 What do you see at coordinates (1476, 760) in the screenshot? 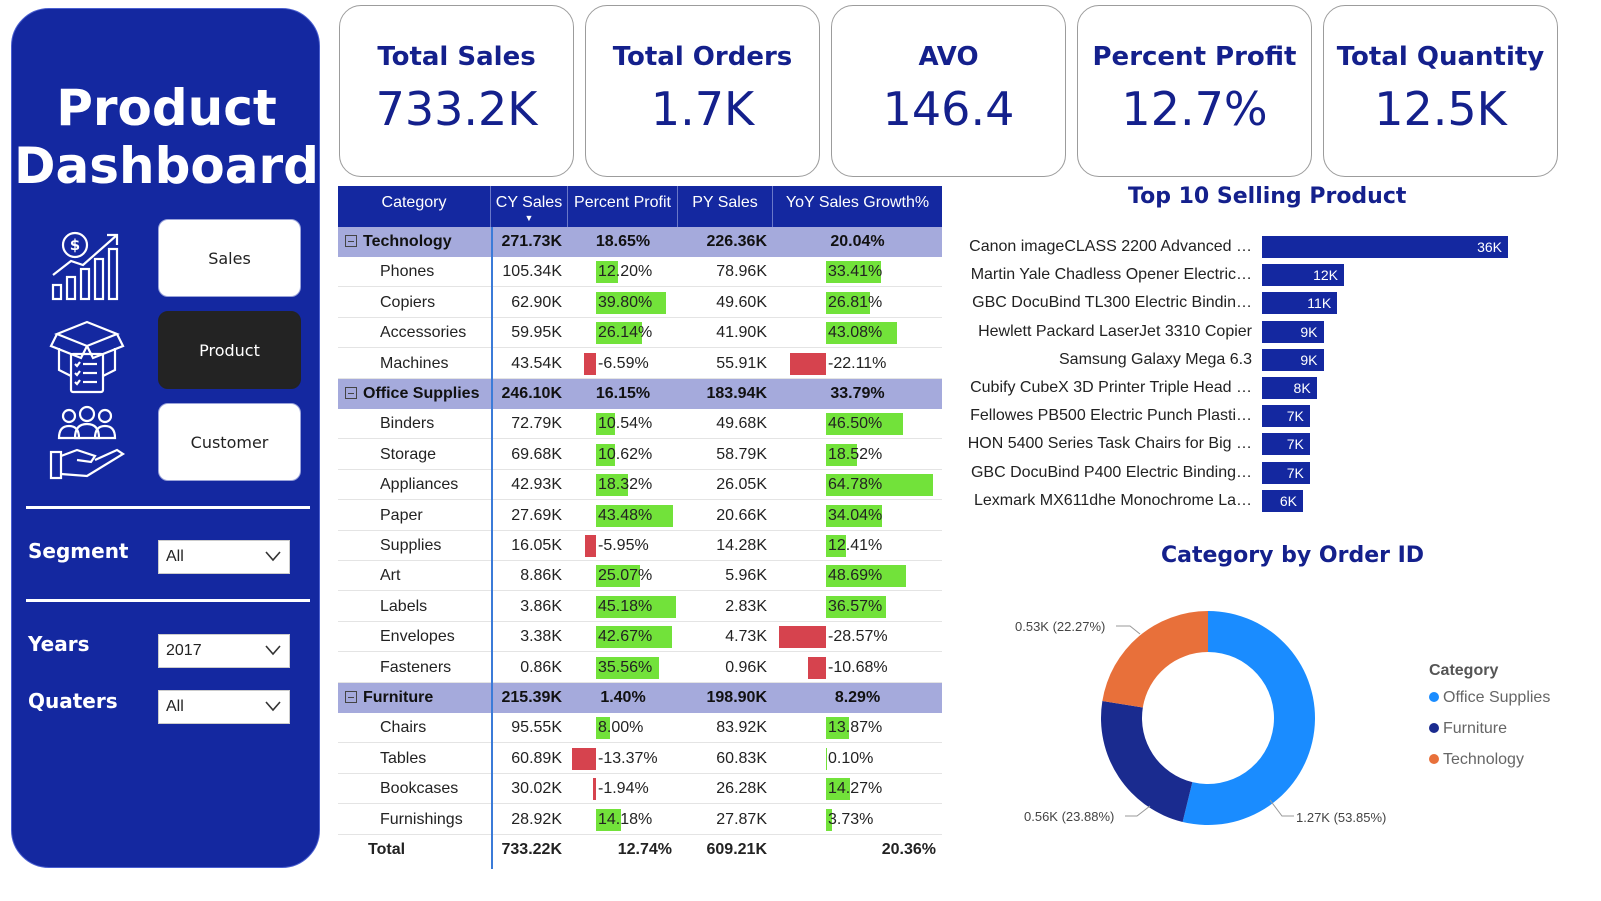
I see `legend-item-technology: Technology` at bounding box center [1476, 760].